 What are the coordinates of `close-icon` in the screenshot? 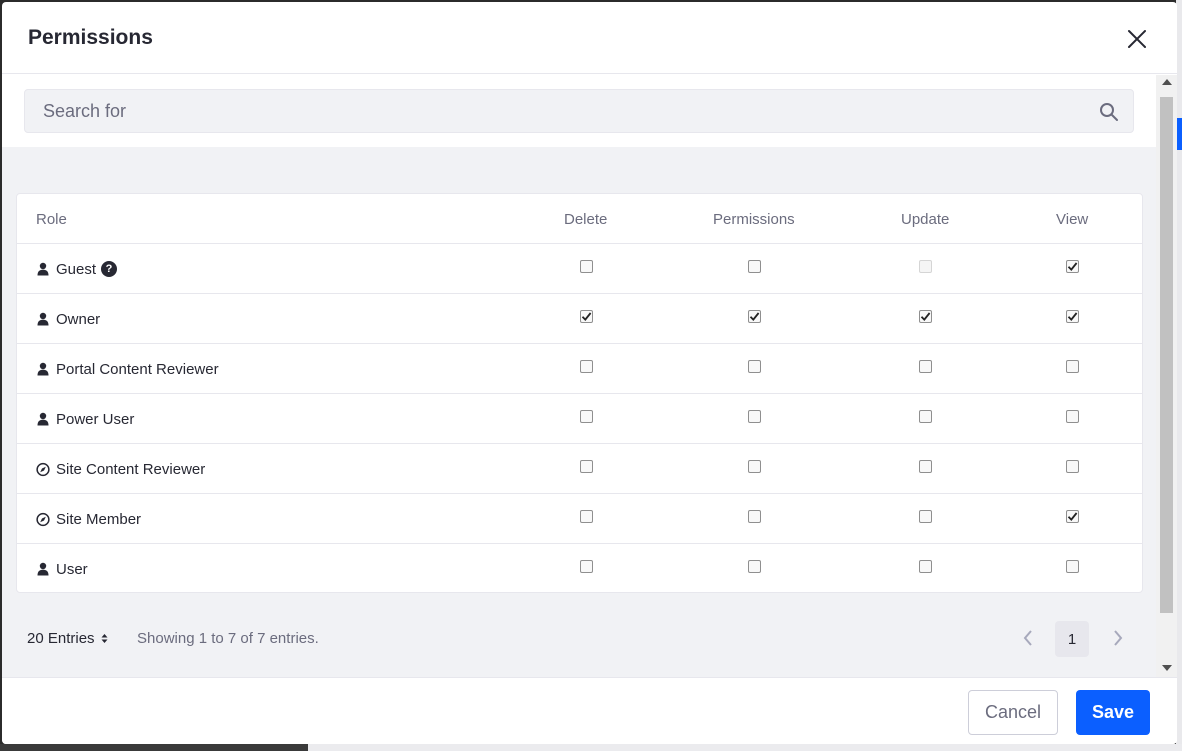 It's located at (1137, 39).